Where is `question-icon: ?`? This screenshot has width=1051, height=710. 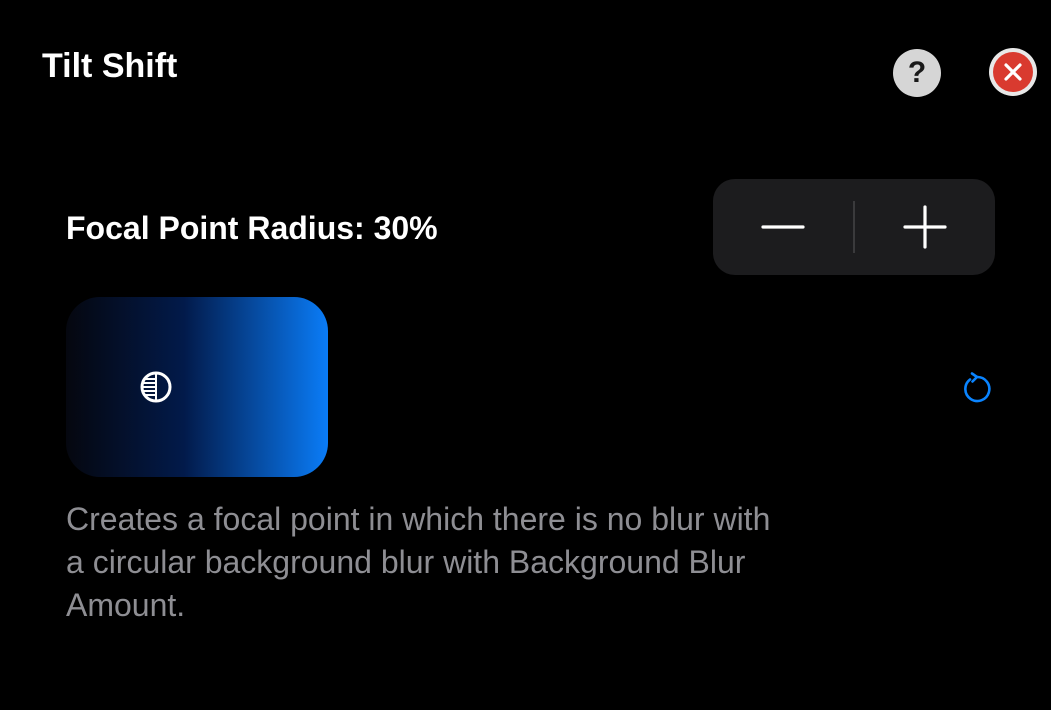
question-icon: ? is located at coordinates (917, 72).